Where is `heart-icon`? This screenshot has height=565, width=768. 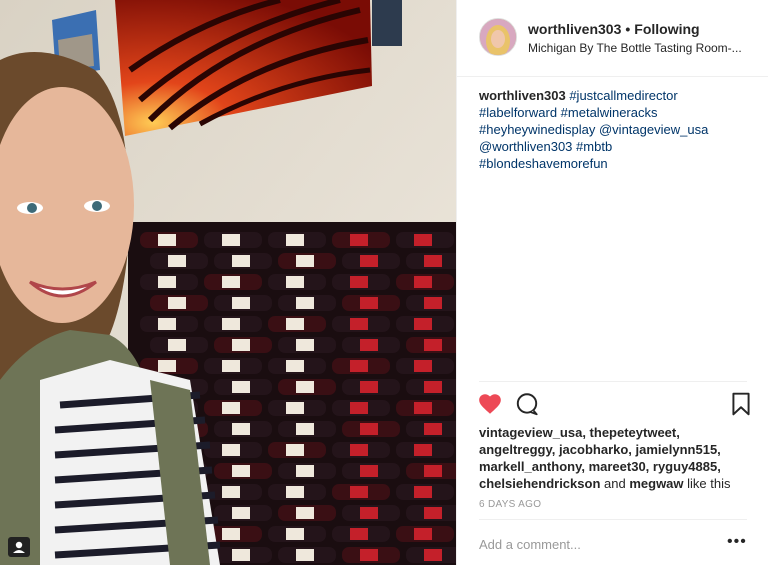
heart-icon is located at coordinates (490, 404).